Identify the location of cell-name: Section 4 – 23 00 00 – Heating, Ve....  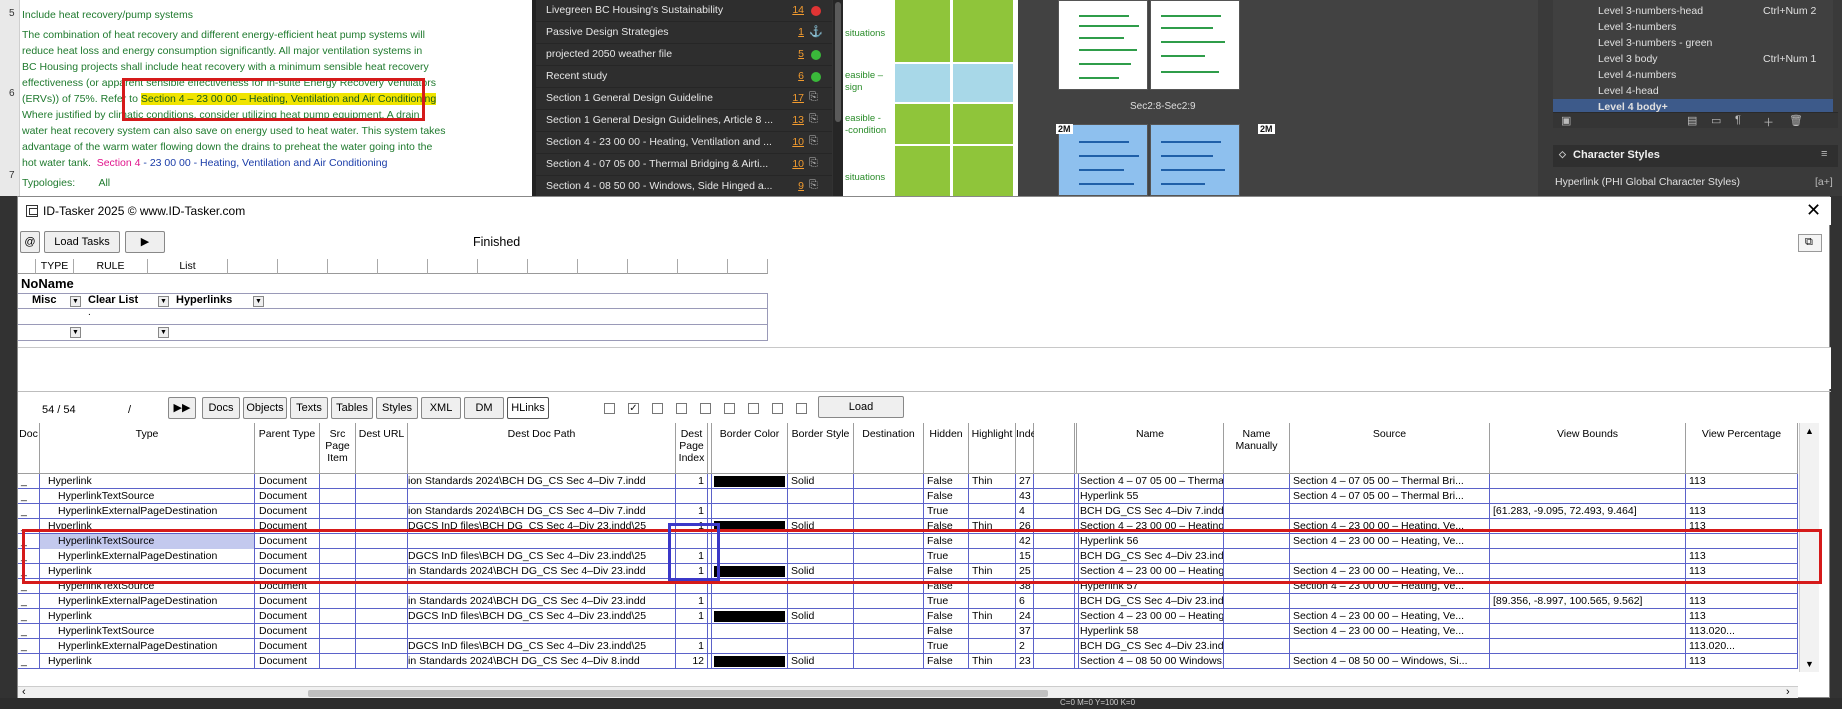
(1150, 616).